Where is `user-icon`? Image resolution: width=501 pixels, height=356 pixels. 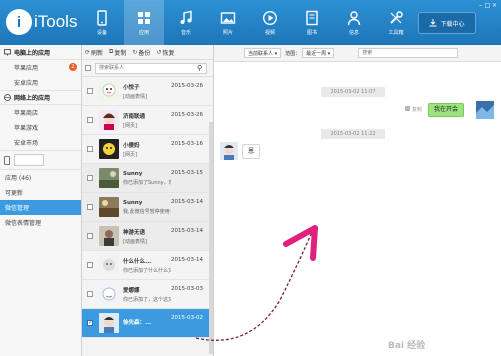
user-icon is located at coordinates (354, 17).